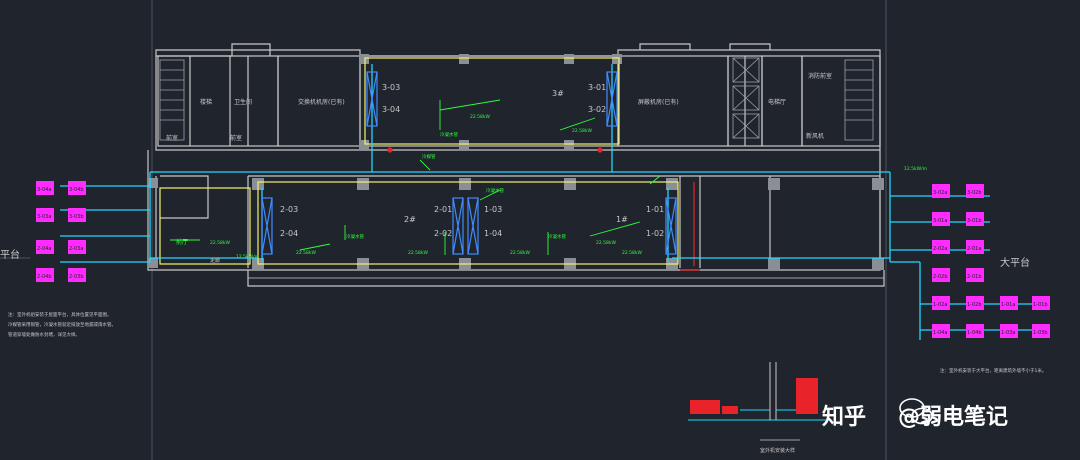 The height and width of the screenshot is (460, 1080). Describe the element at coordinates (429, 156) in the screenshot. I see `pipe-note: 冷媒管` at that location.